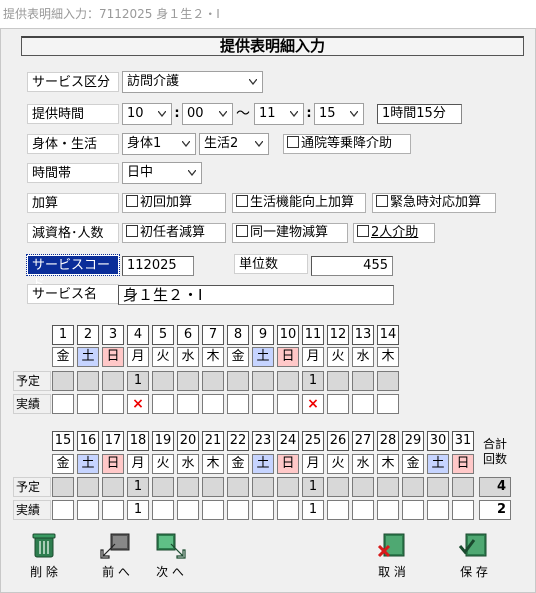  I want to click on plan-total: 4, so click(495, 487).